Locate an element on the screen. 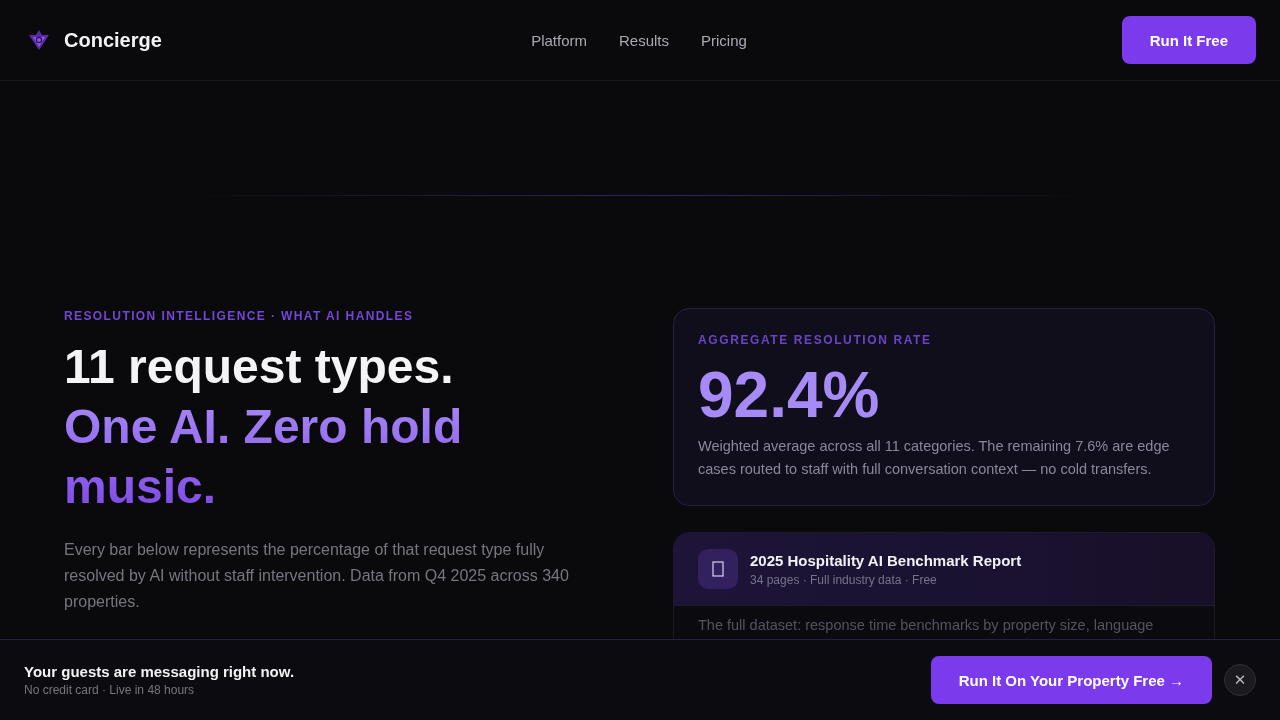 The height and width of the screenshot is (720, 1280). intro-paragraph: Every bar below represents the percentage of that request type fully resolved by AI without staff intervention. Data from Q4 2025 across 340 properties. is located at coordinates (317, 576).